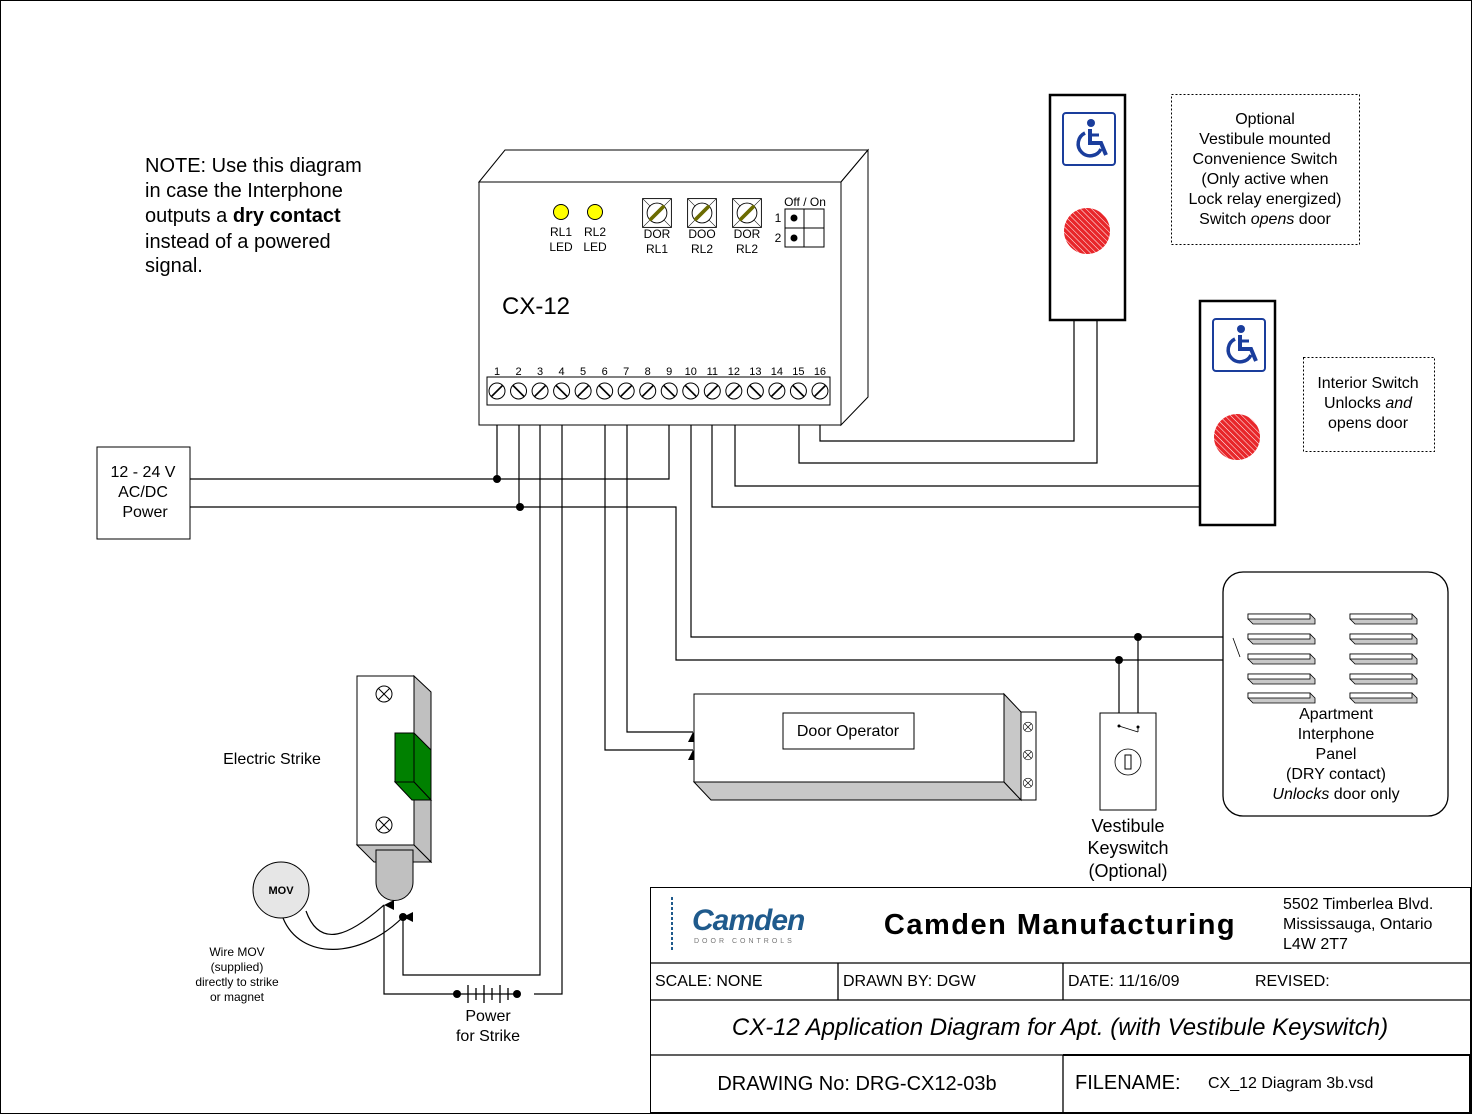 The image size is (1472, 1114). I want to click on svg-text: directly to strike, so click(237, 982).